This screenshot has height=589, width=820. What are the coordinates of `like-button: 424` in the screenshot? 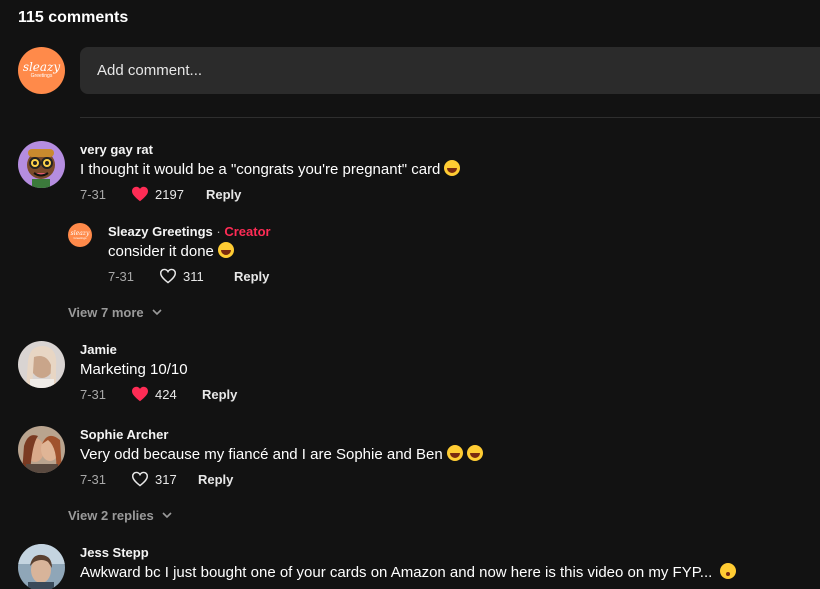 It's located at (166, 394).